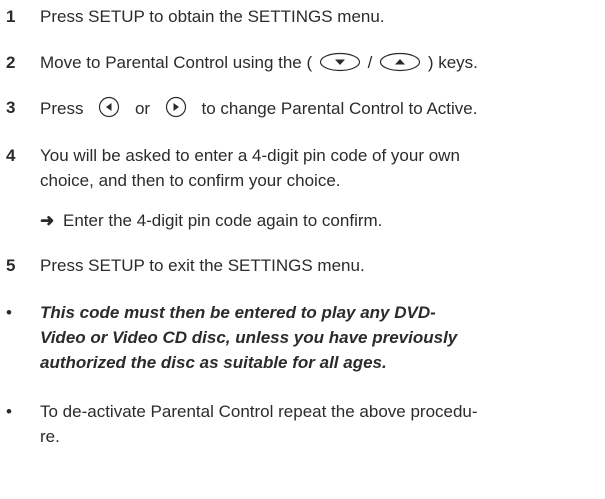 The height and width of the screenshot is (499, 605). Describe the element at coordinates (11, 107) in the screenshot. I see `step-number: 3` at that location.